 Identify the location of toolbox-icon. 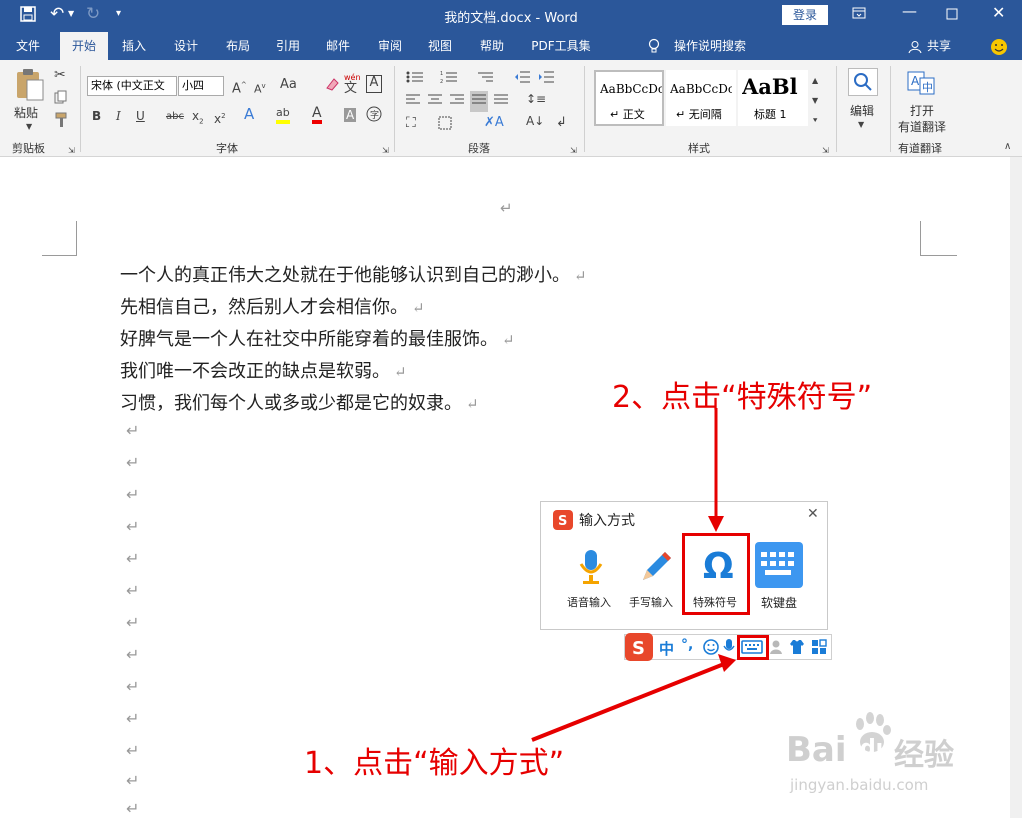
(819, 649).